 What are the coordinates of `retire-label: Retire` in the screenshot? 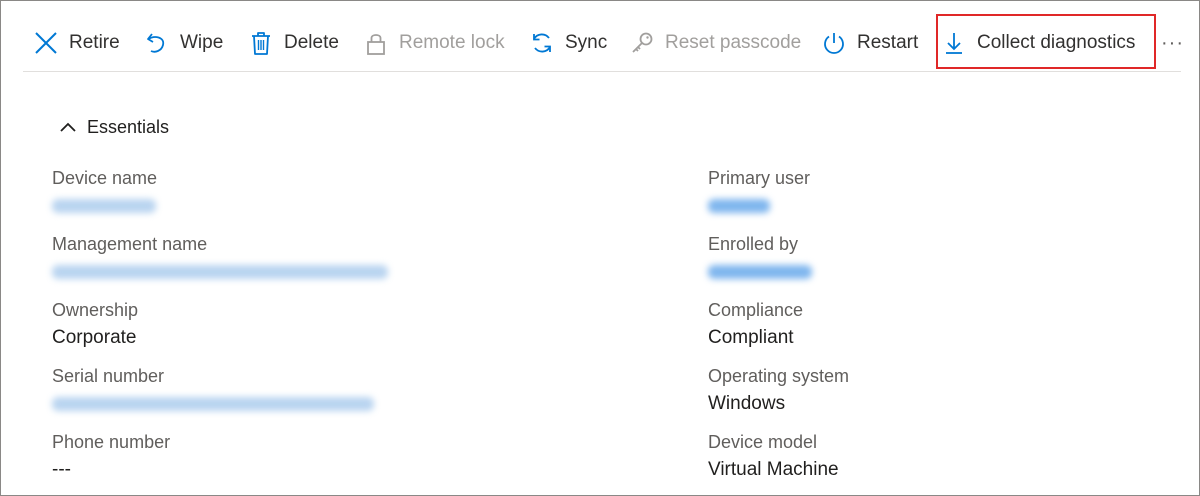 It's located at (94, 42).